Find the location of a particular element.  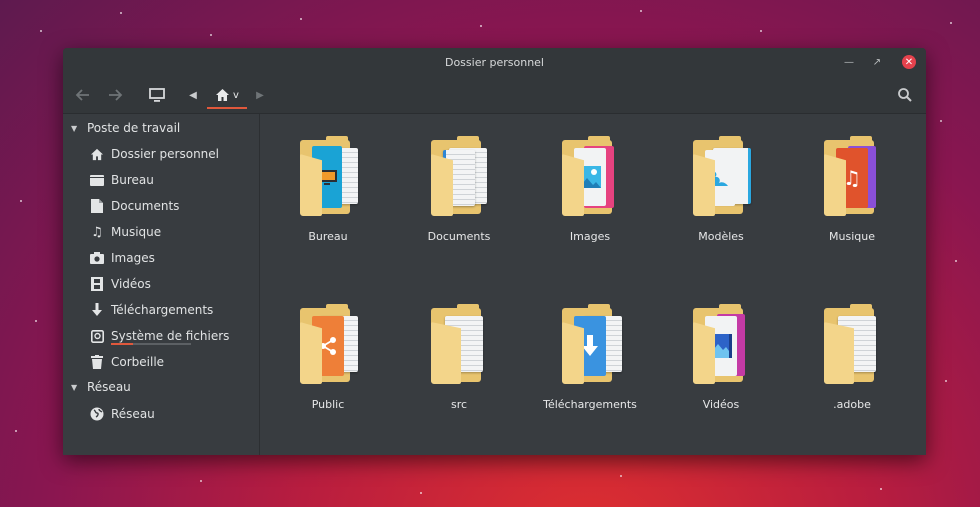

sidebar-item-label: Images is located at coordinates (133, 258).